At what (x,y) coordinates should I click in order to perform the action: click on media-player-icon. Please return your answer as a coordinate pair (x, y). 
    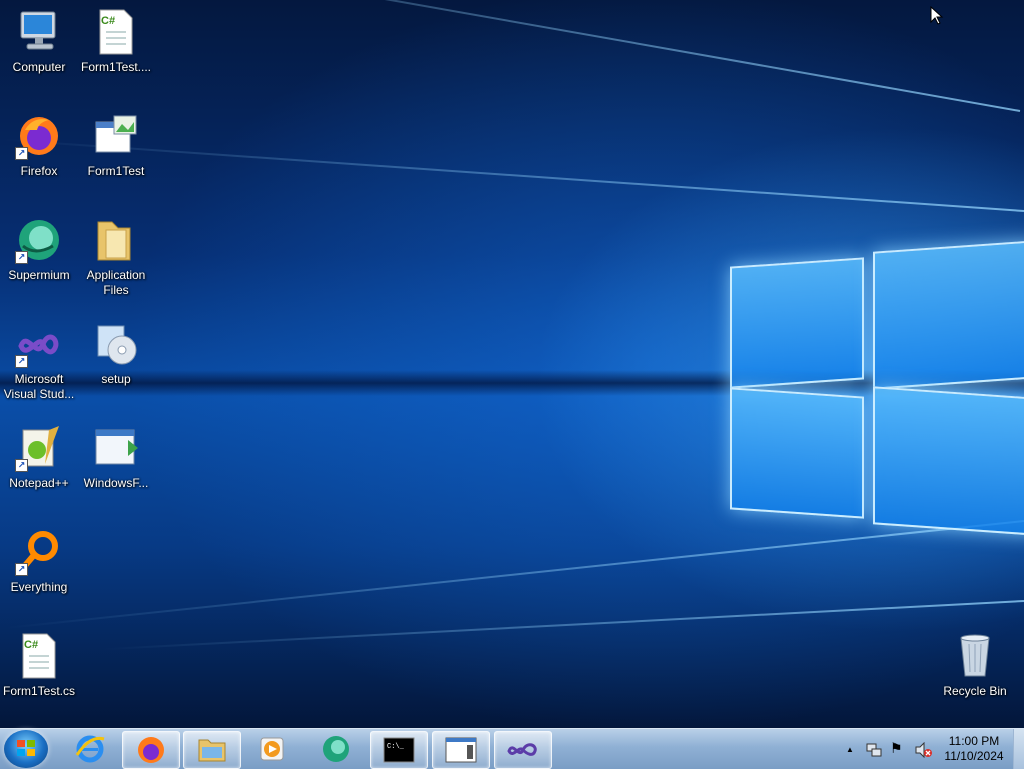
    Looking at the image, I should click on (272, 749).